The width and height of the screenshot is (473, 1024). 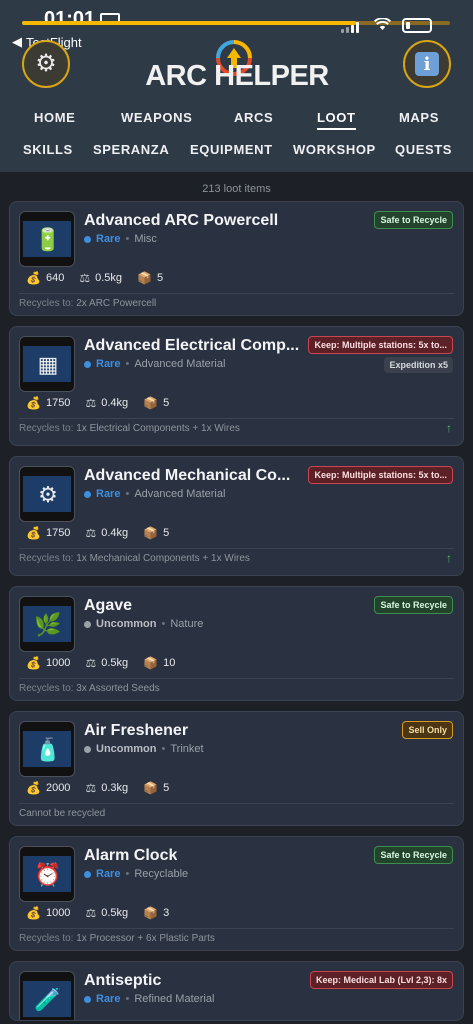 I want to click on item-category: Nature, so click(x=187, y=624).